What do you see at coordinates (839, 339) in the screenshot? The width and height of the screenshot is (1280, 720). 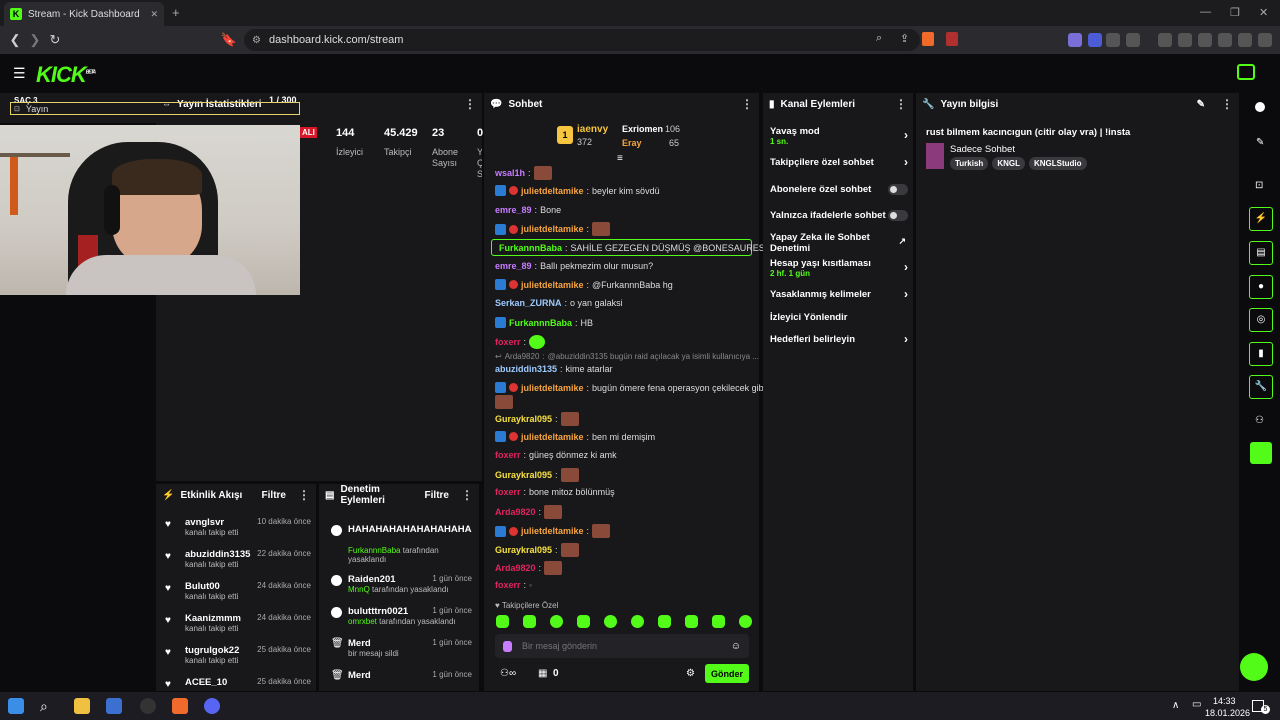 I see `action-goals: Hedefleri belirleyin ›` at bounding box center [839, 339].